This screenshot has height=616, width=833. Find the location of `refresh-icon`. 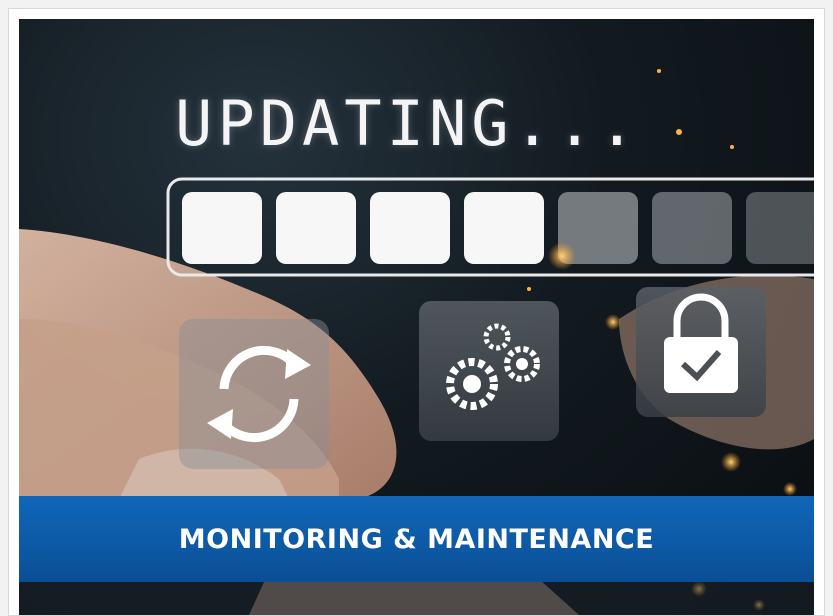

refresh-icon is located at coordinates (254, 394).